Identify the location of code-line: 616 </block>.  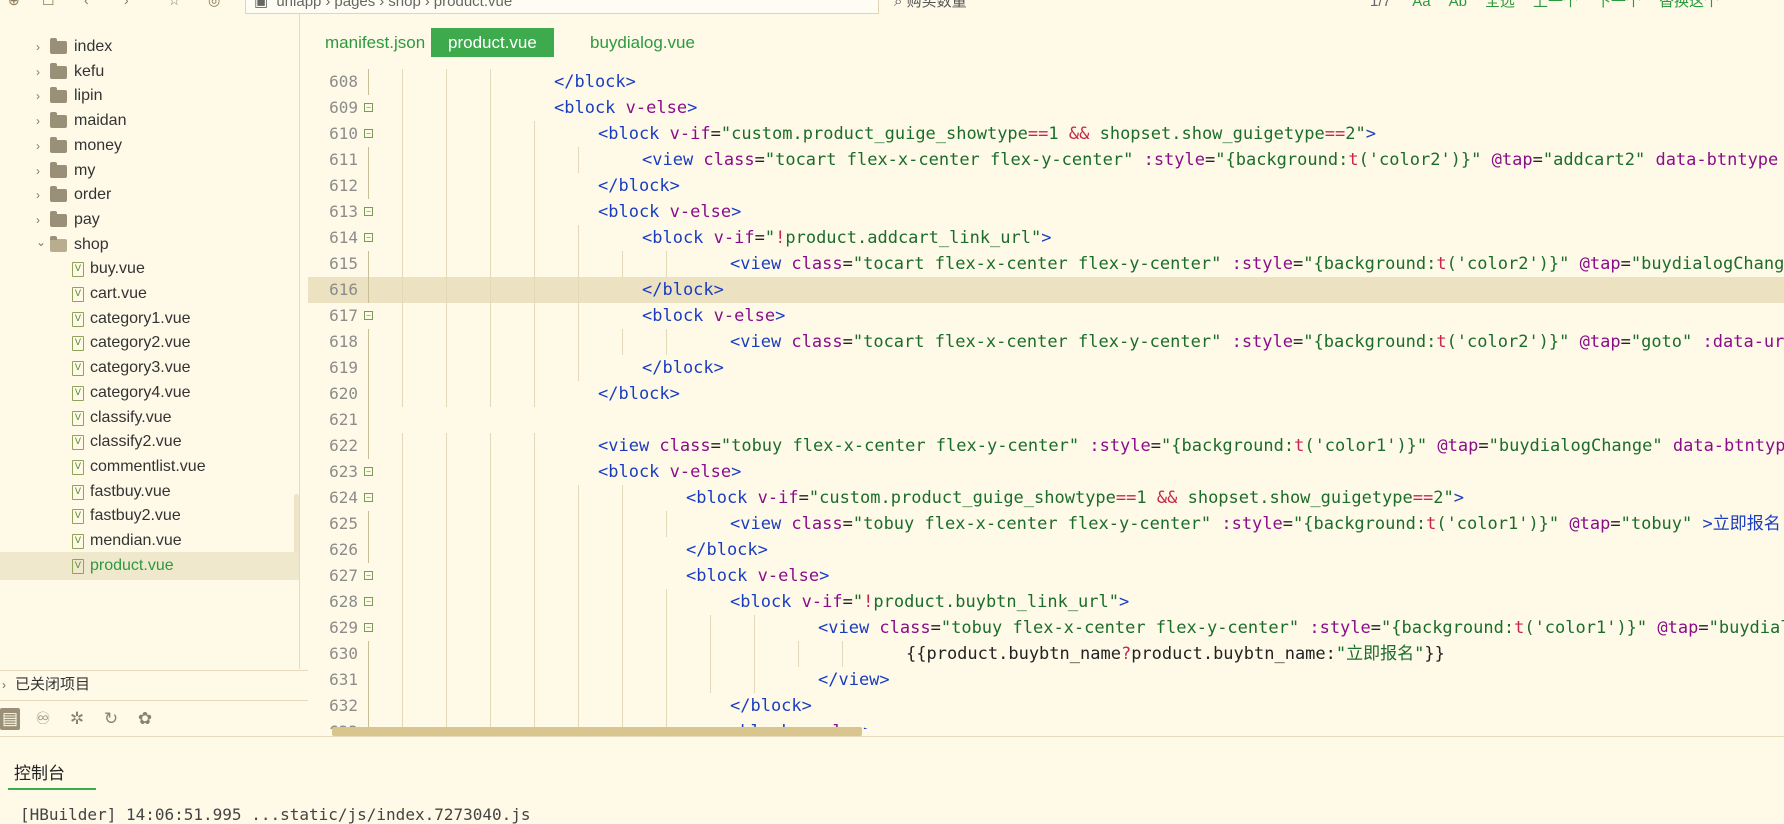
(1046, 290).